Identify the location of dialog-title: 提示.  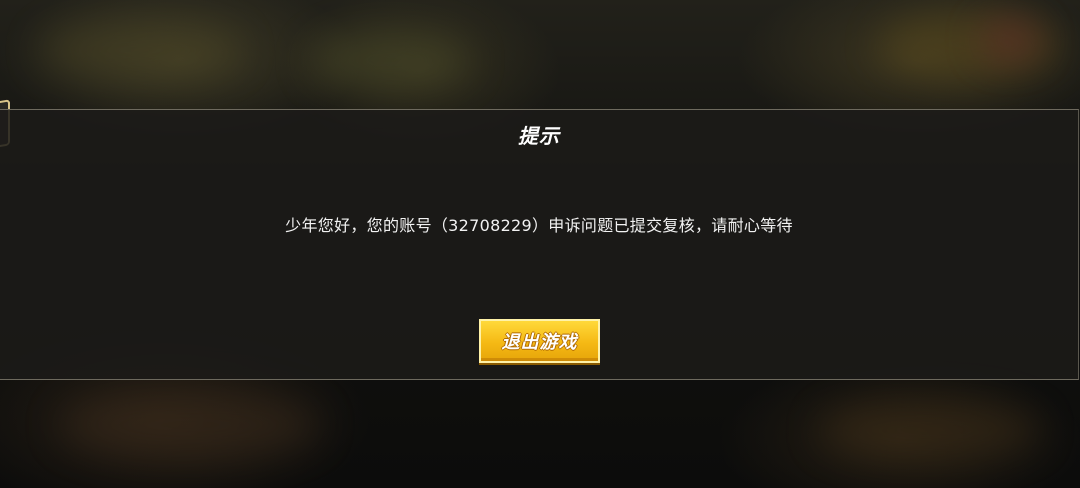
(539, 136).